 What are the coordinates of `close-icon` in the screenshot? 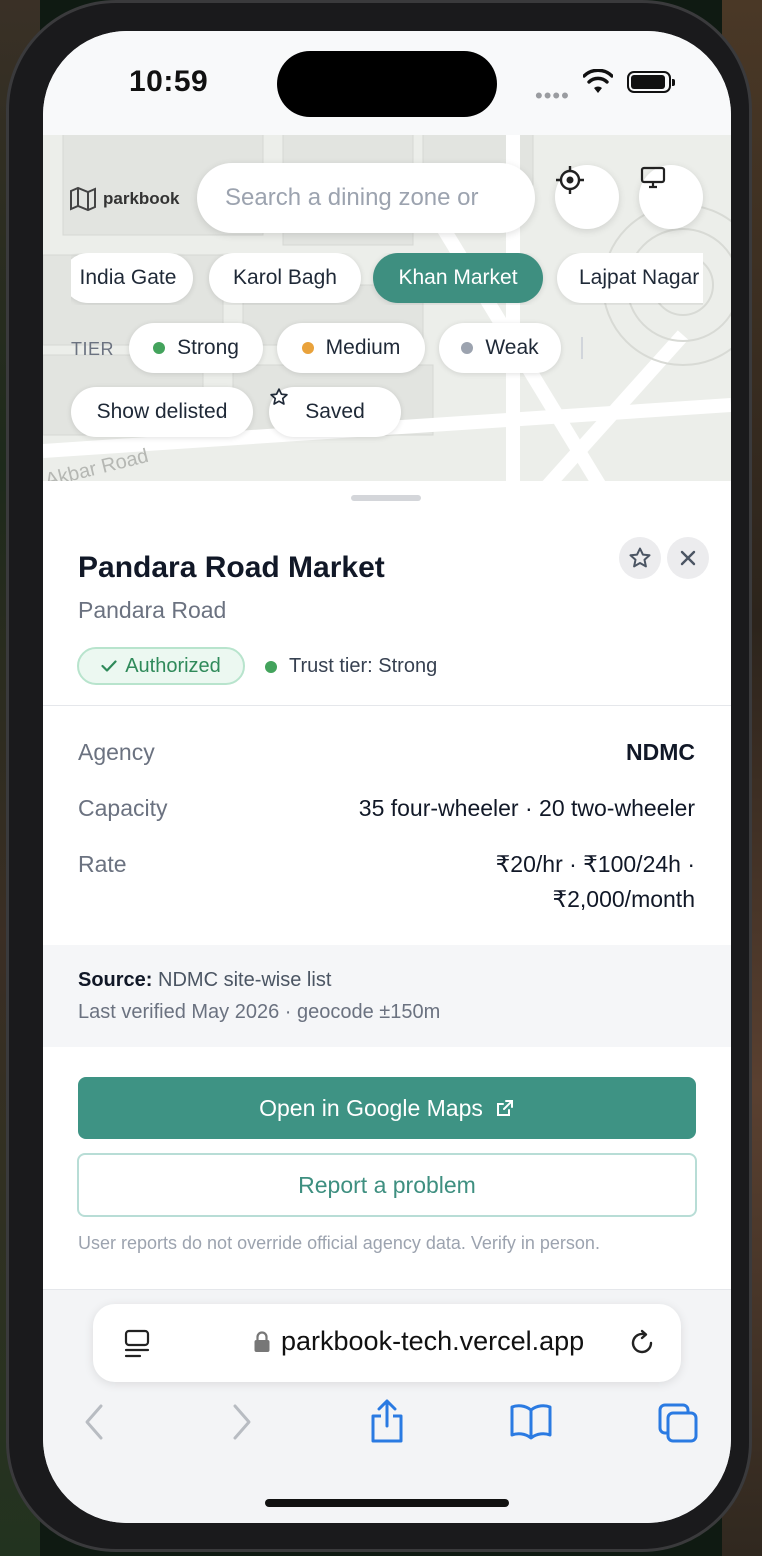 It's located at (688, 558).